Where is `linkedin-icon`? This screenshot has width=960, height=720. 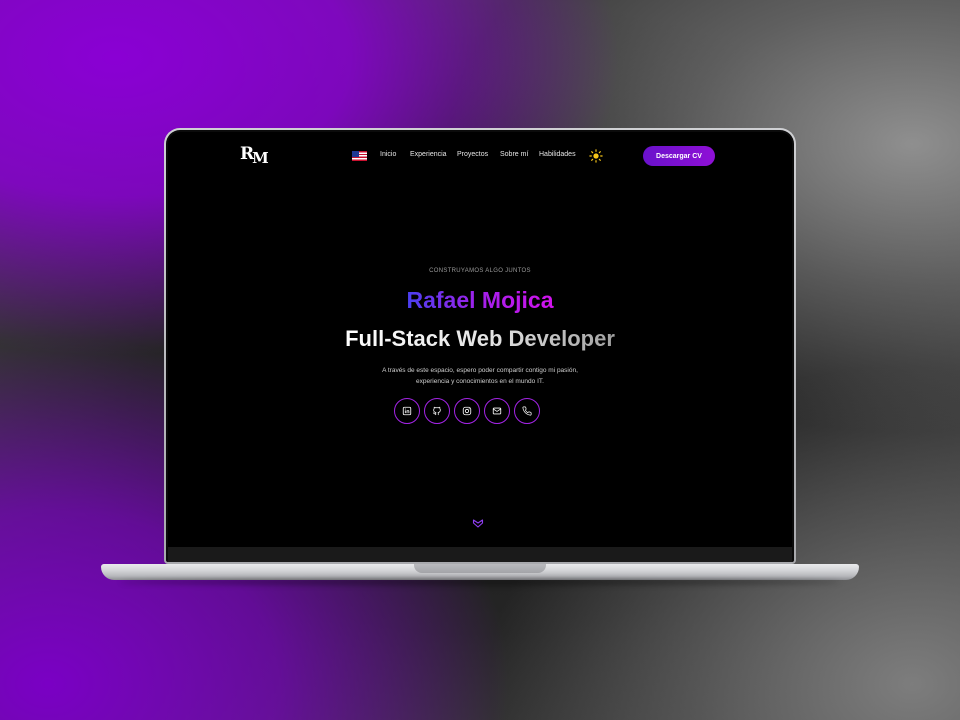 linkedin-icon is located at coordinates (407, 411).